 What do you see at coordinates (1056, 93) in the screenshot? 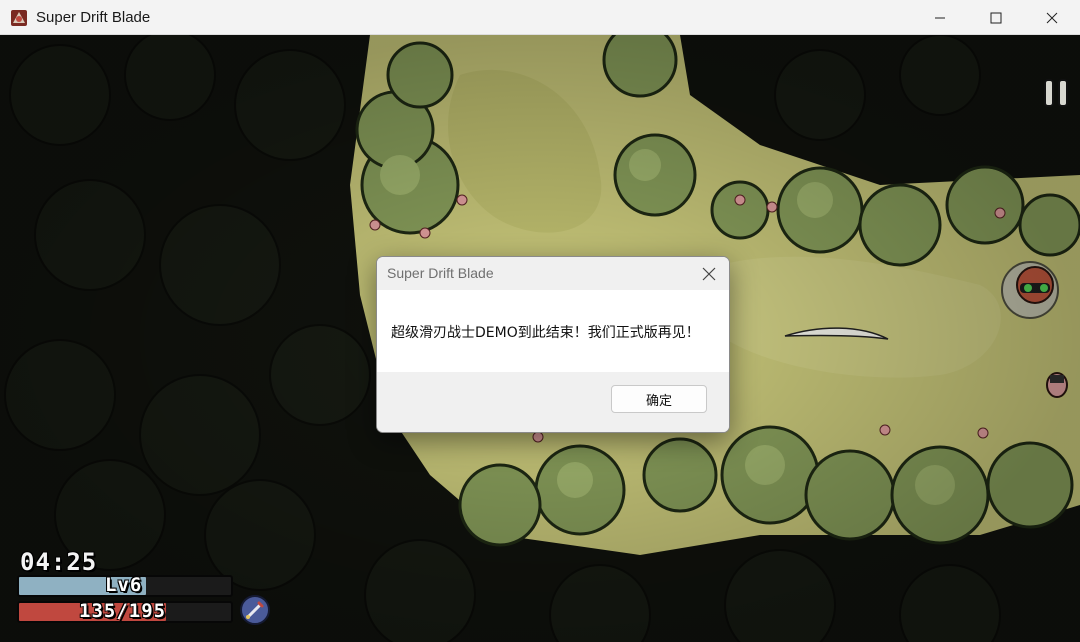
I see `pause-button` at bounding box center [1056, 93].